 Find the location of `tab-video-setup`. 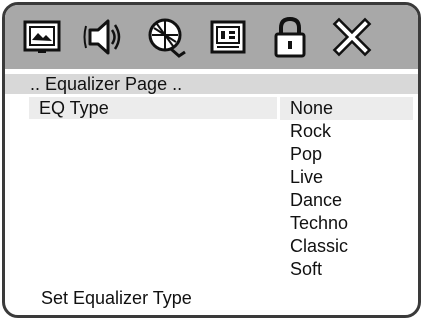

tab-video-setup is located at coordinates (166, 37).